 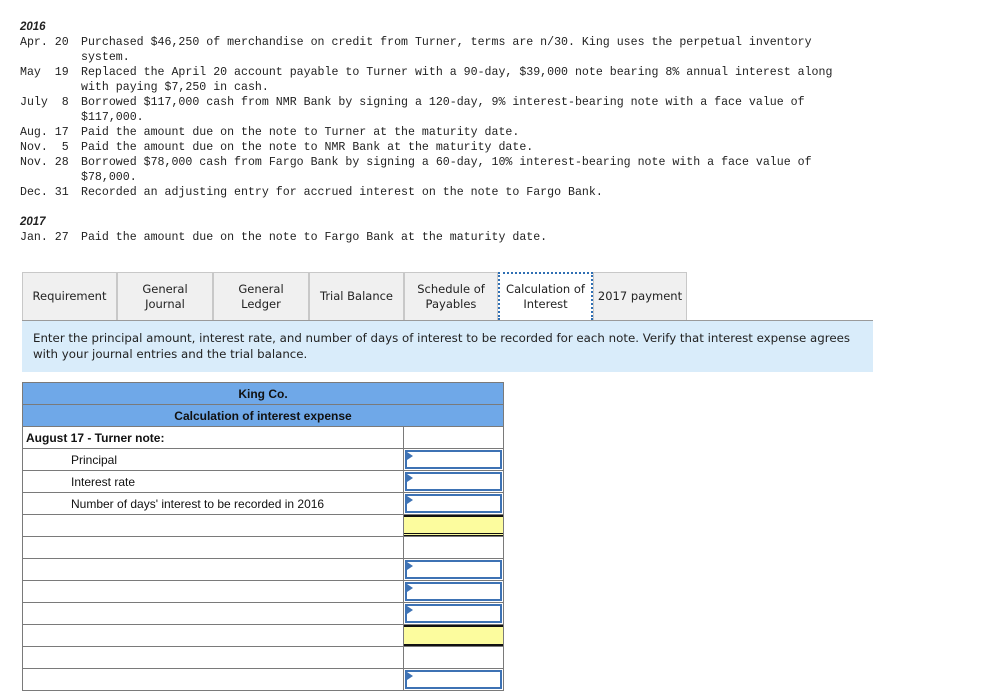 I want to click on tab-schedule-of-payables: Schedule of Payables, so click(x=451, y=296).